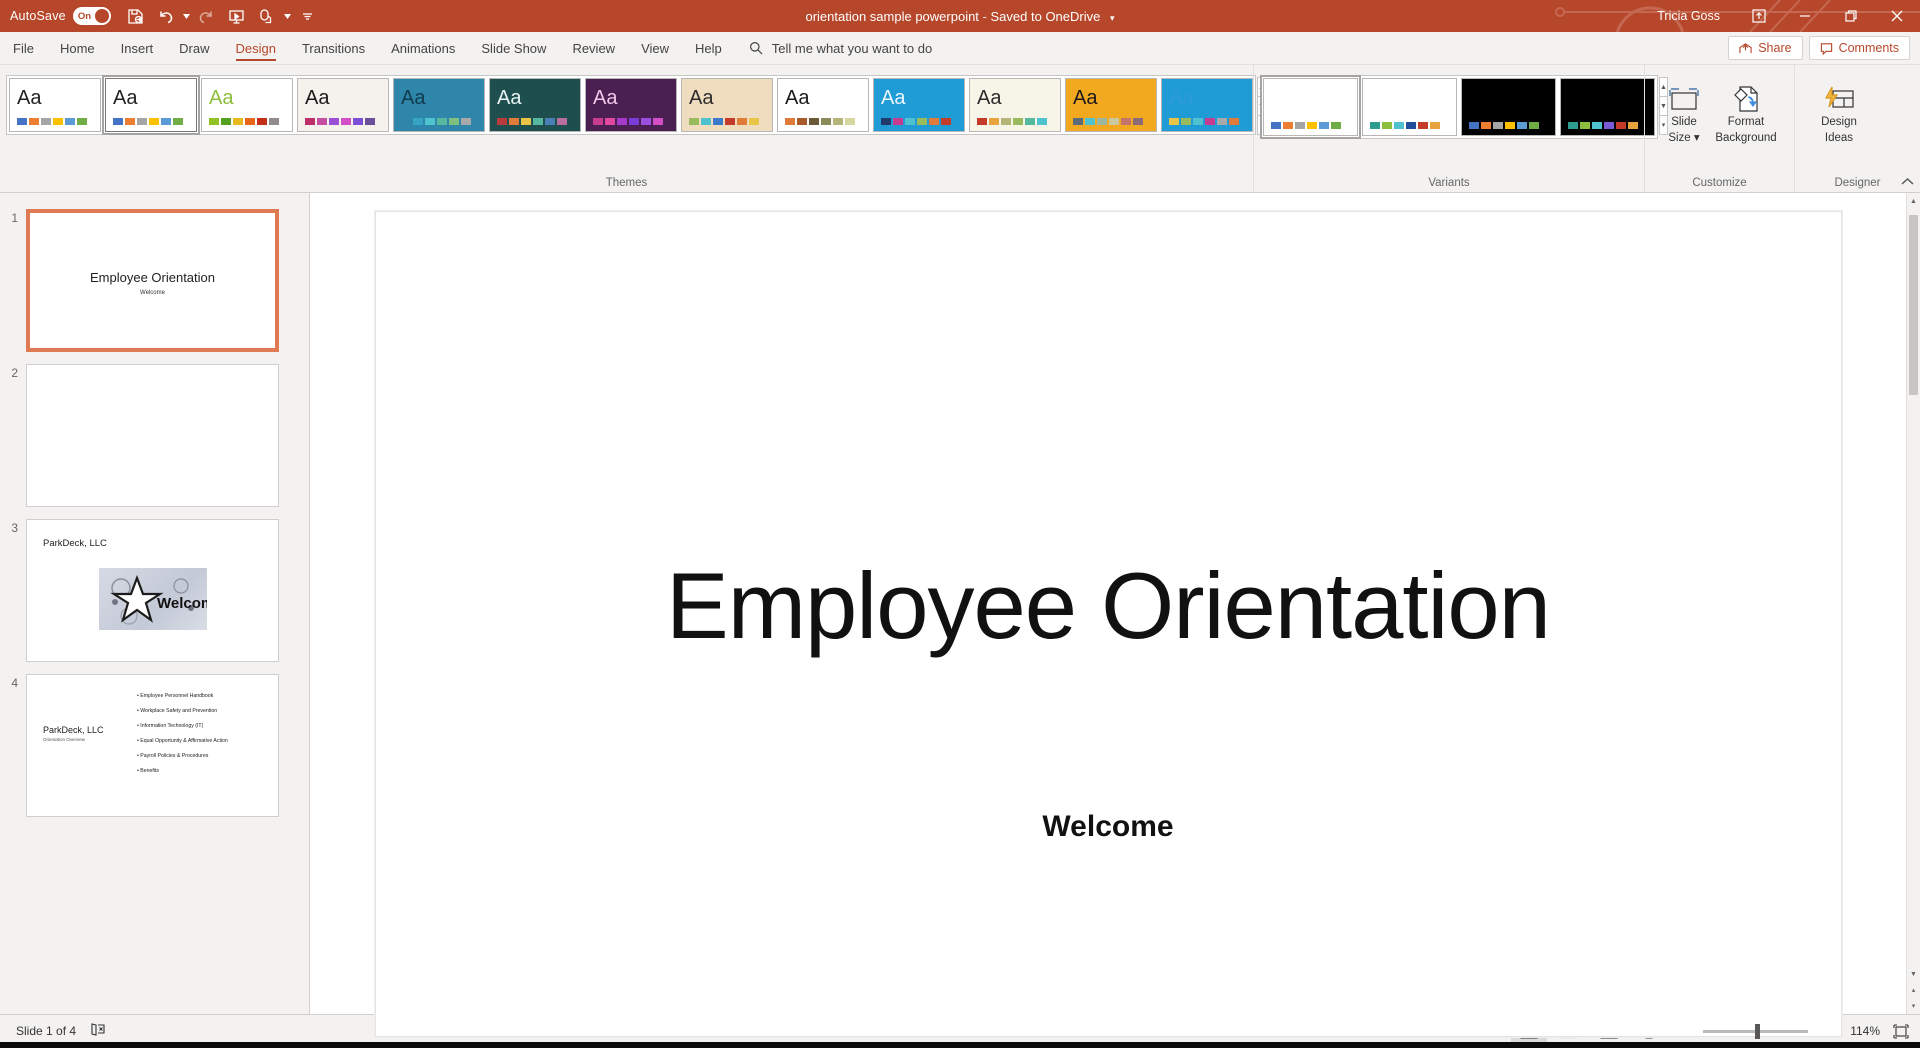 This screenshot has width=1920, height=1048. What do you see at coordinates (1765, 48) in the screenshot?
I see `share-button: Share` at bounding box center [1765, 48].